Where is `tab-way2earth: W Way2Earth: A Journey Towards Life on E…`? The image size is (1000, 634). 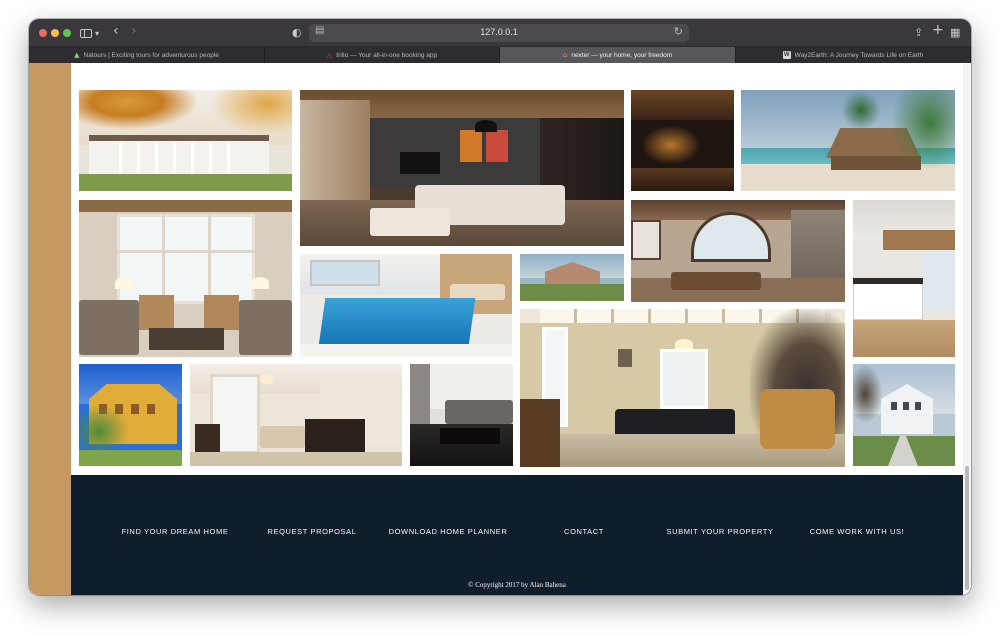 tab-way2earth: W Way2Earth: A Journey Towards Life on E… is located at coordinates (853, 55).